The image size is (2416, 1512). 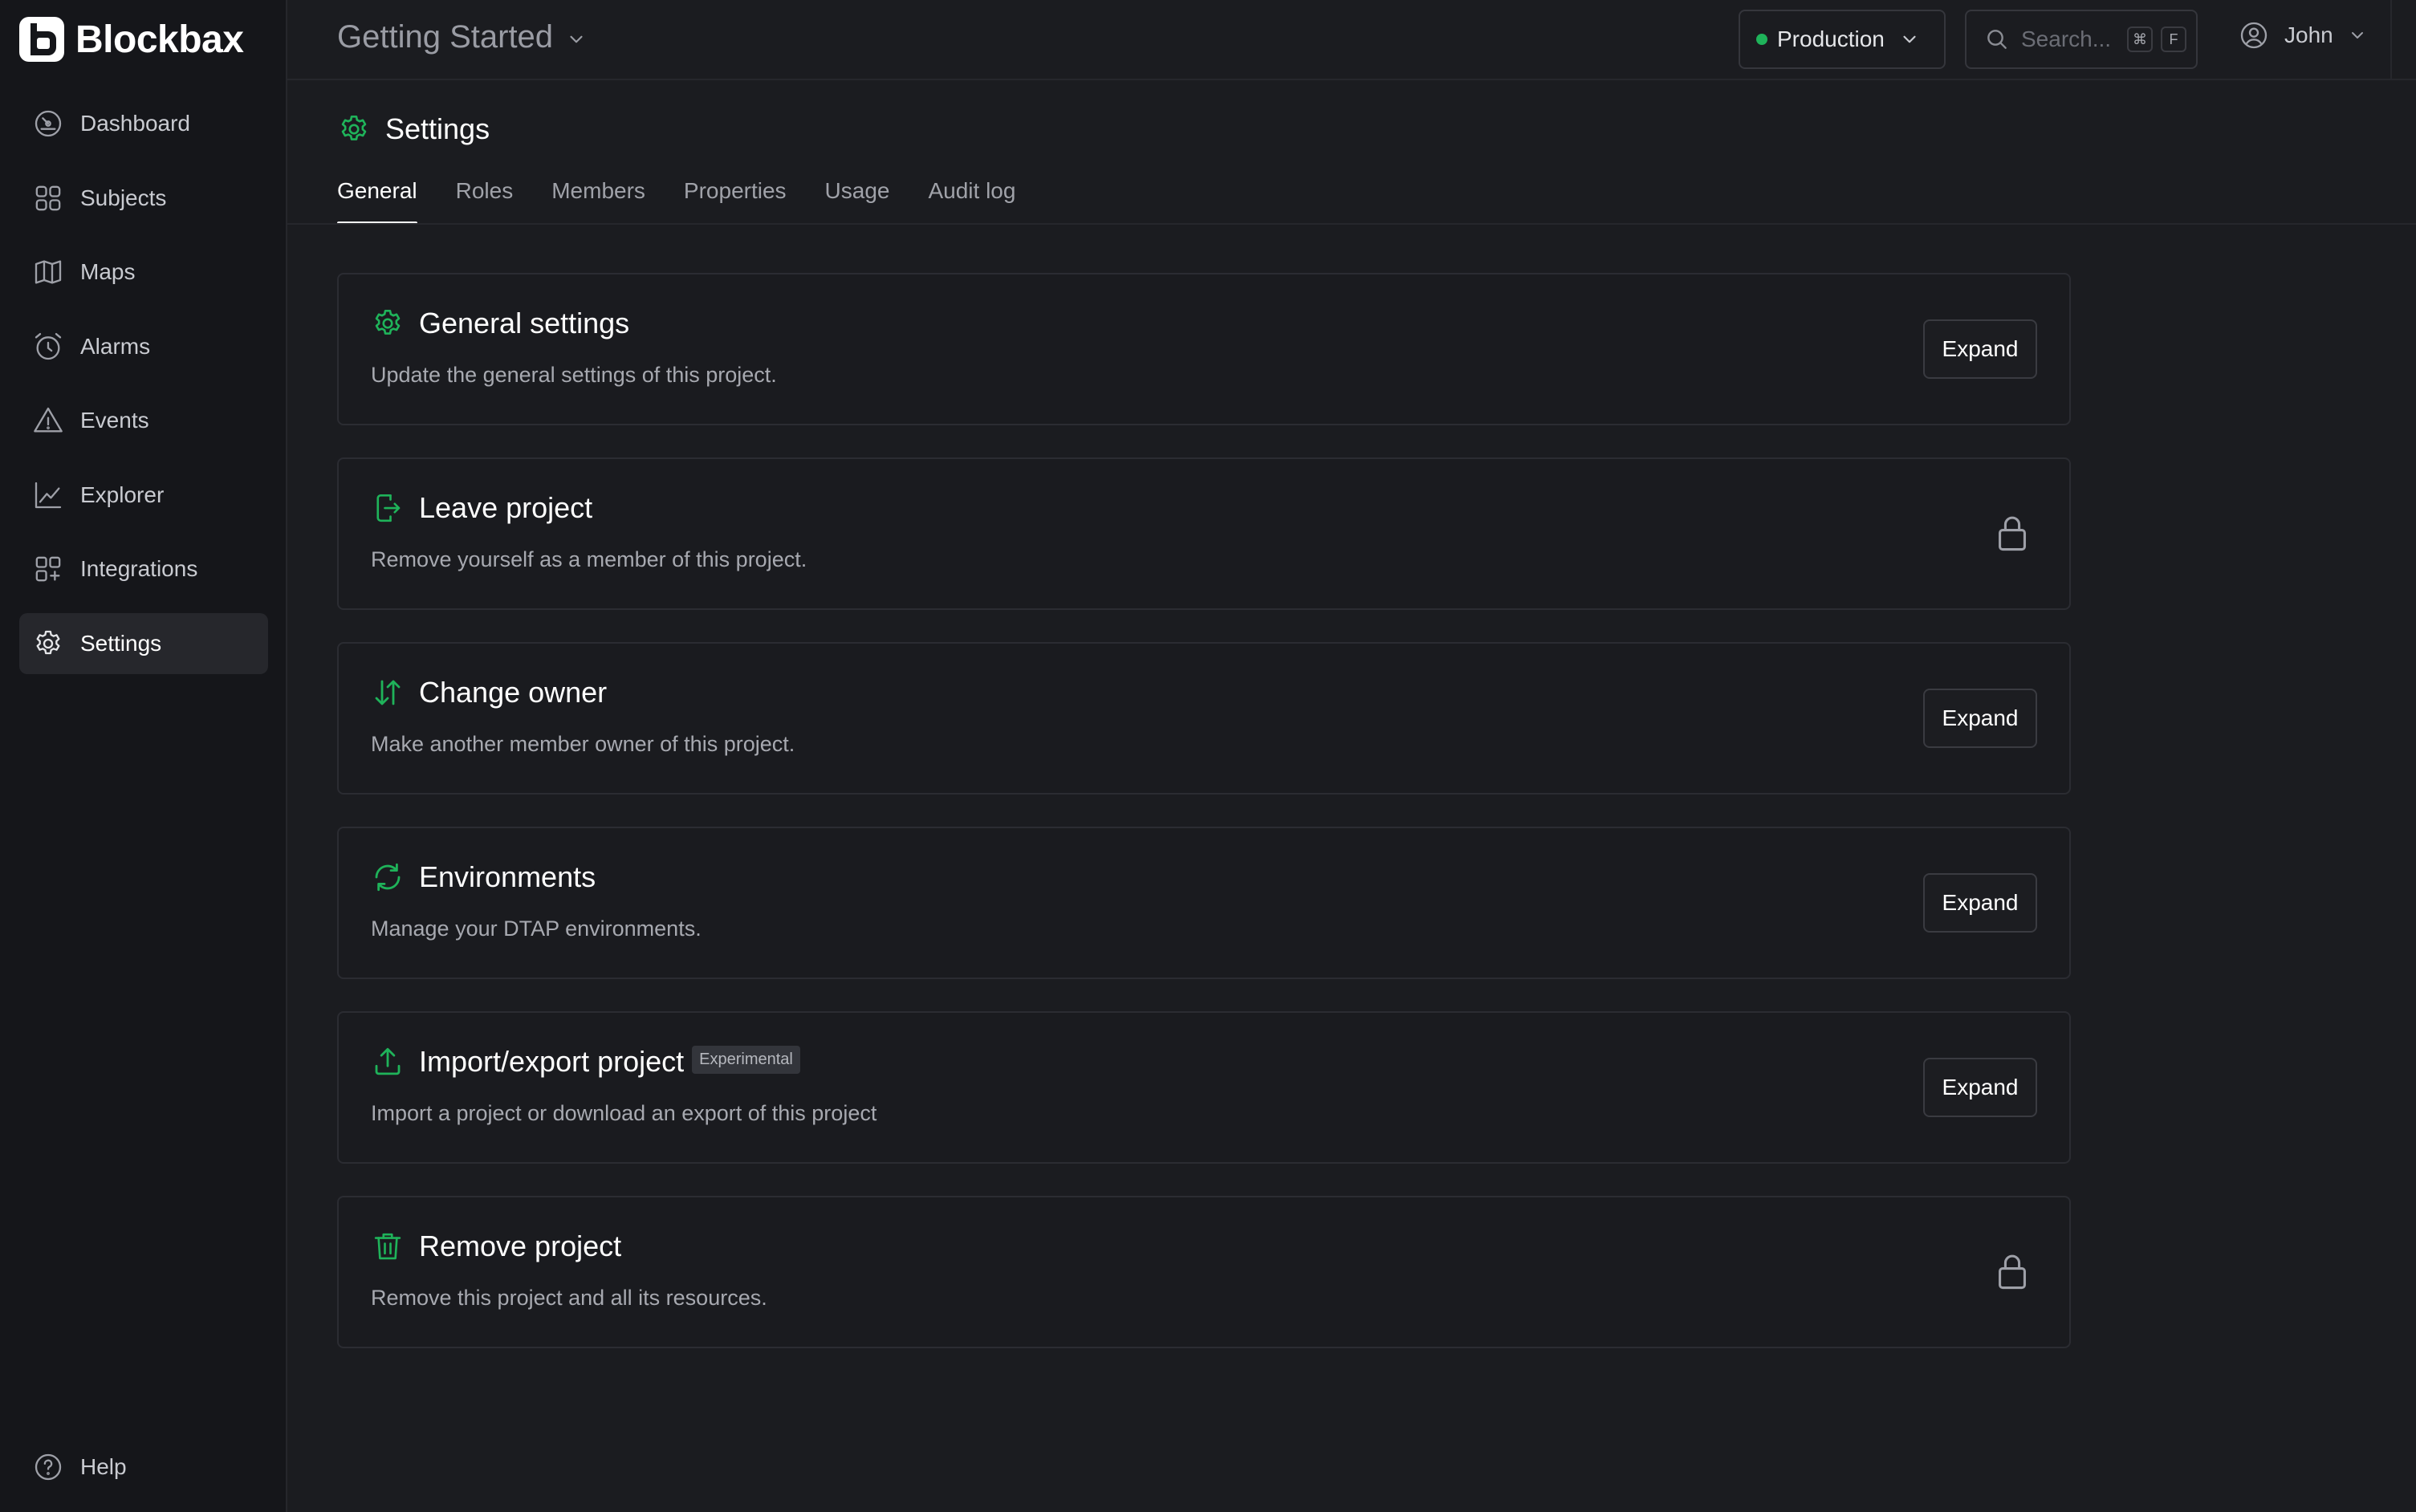 I want to click on sidebar-item-label: Alarms, so click(x=115, y=346).